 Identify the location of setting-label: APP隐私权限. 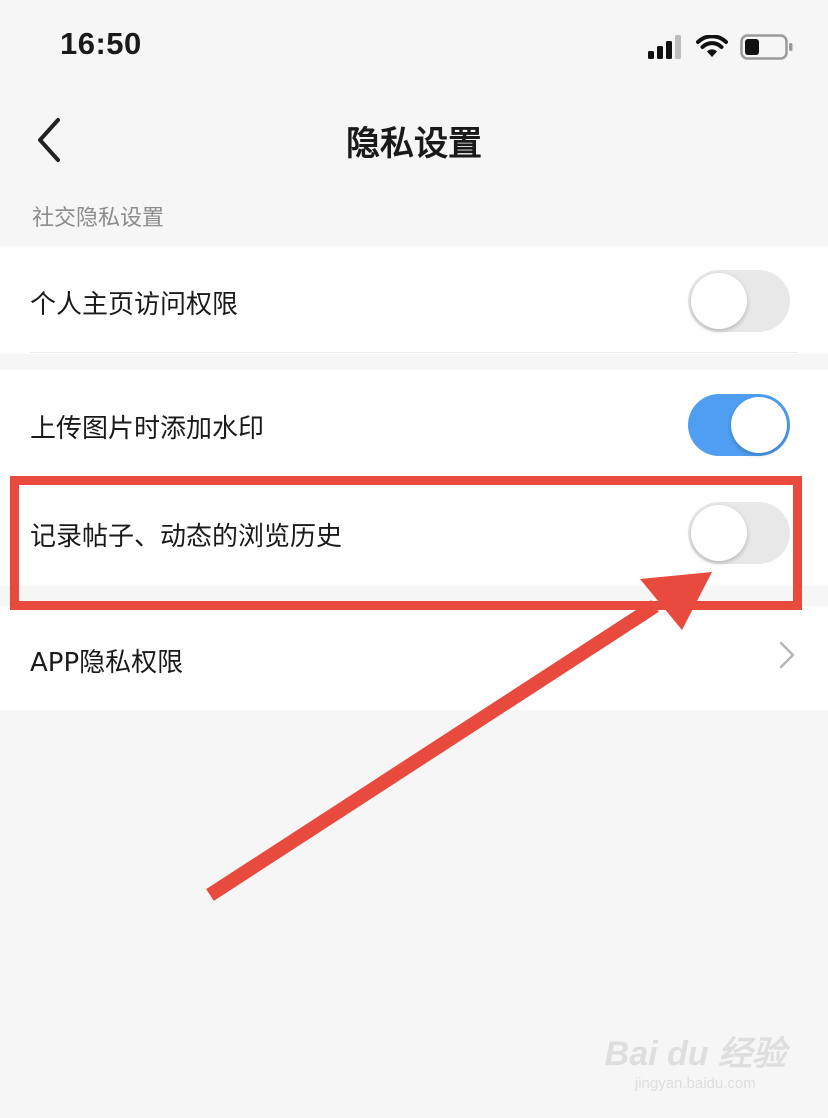
(107, 663).